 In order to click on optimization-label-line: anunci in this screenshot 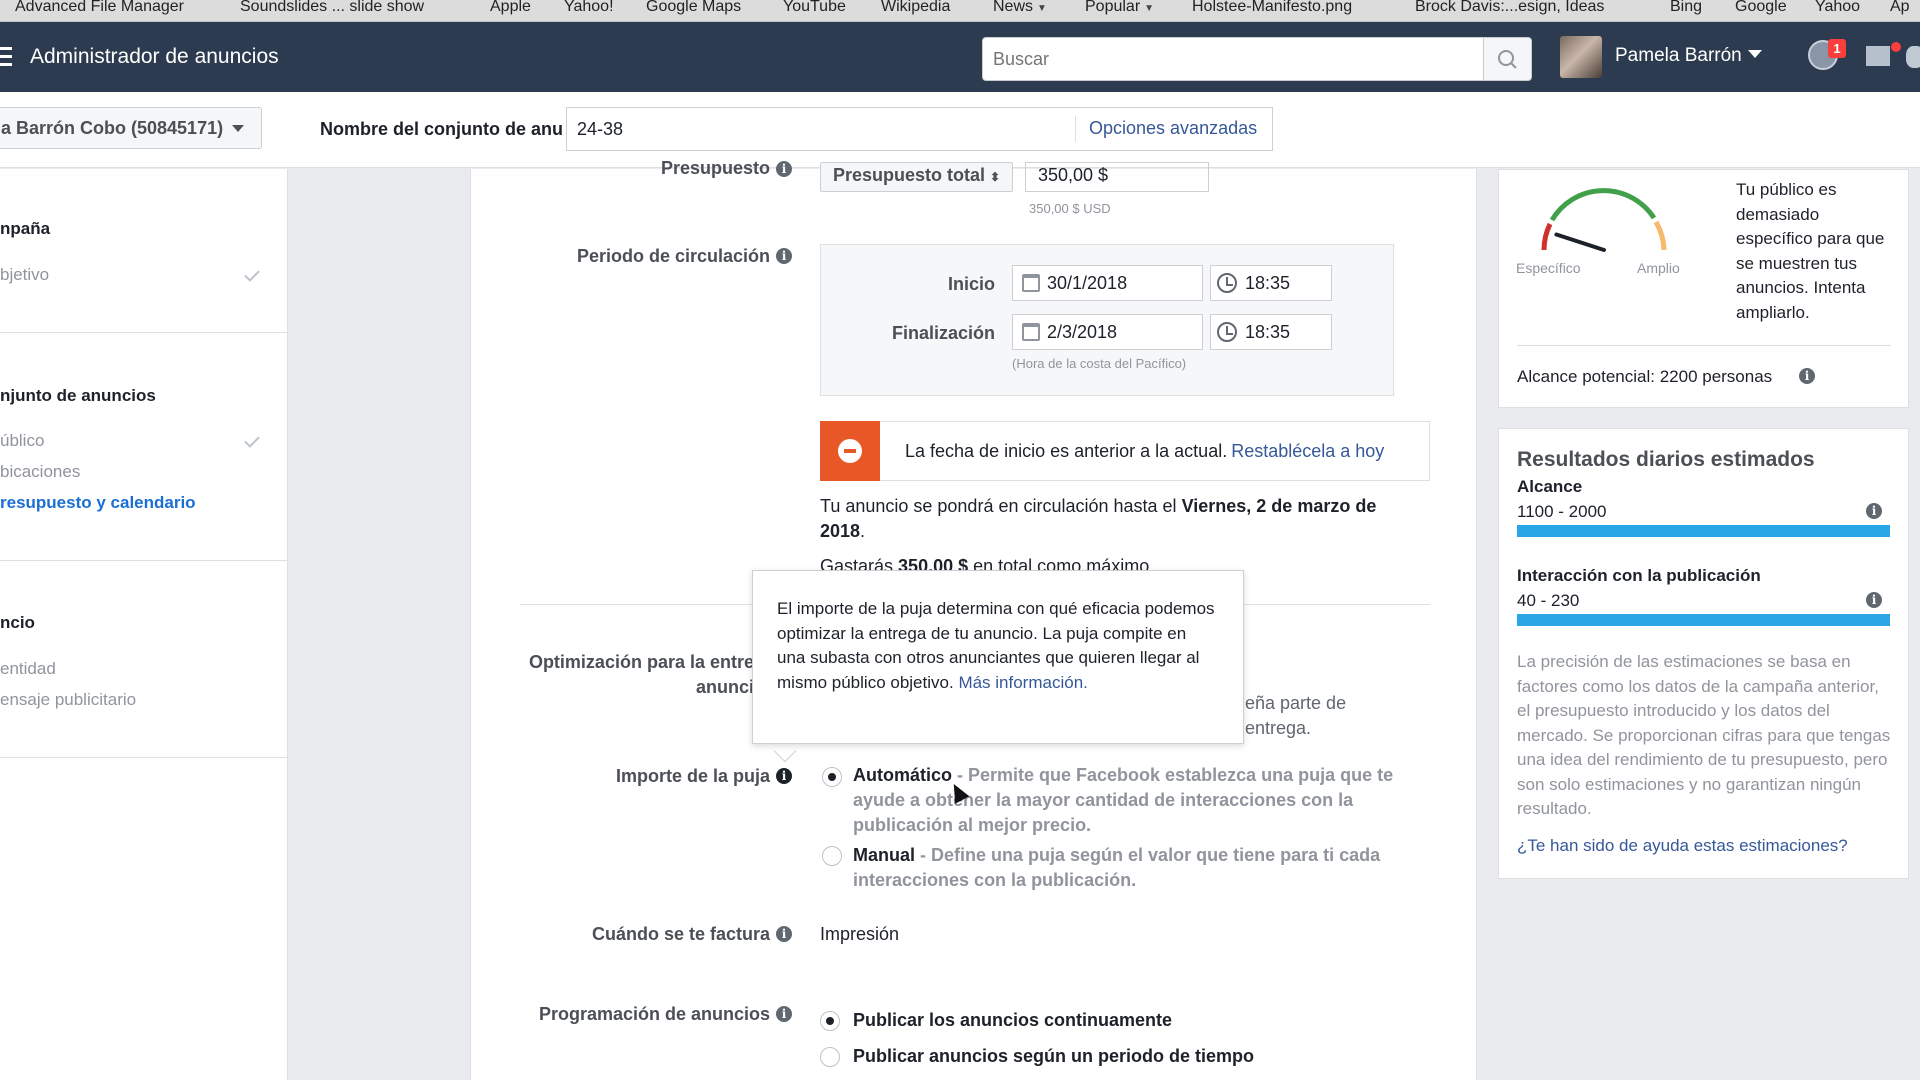, I will do `click(724, 687)`.